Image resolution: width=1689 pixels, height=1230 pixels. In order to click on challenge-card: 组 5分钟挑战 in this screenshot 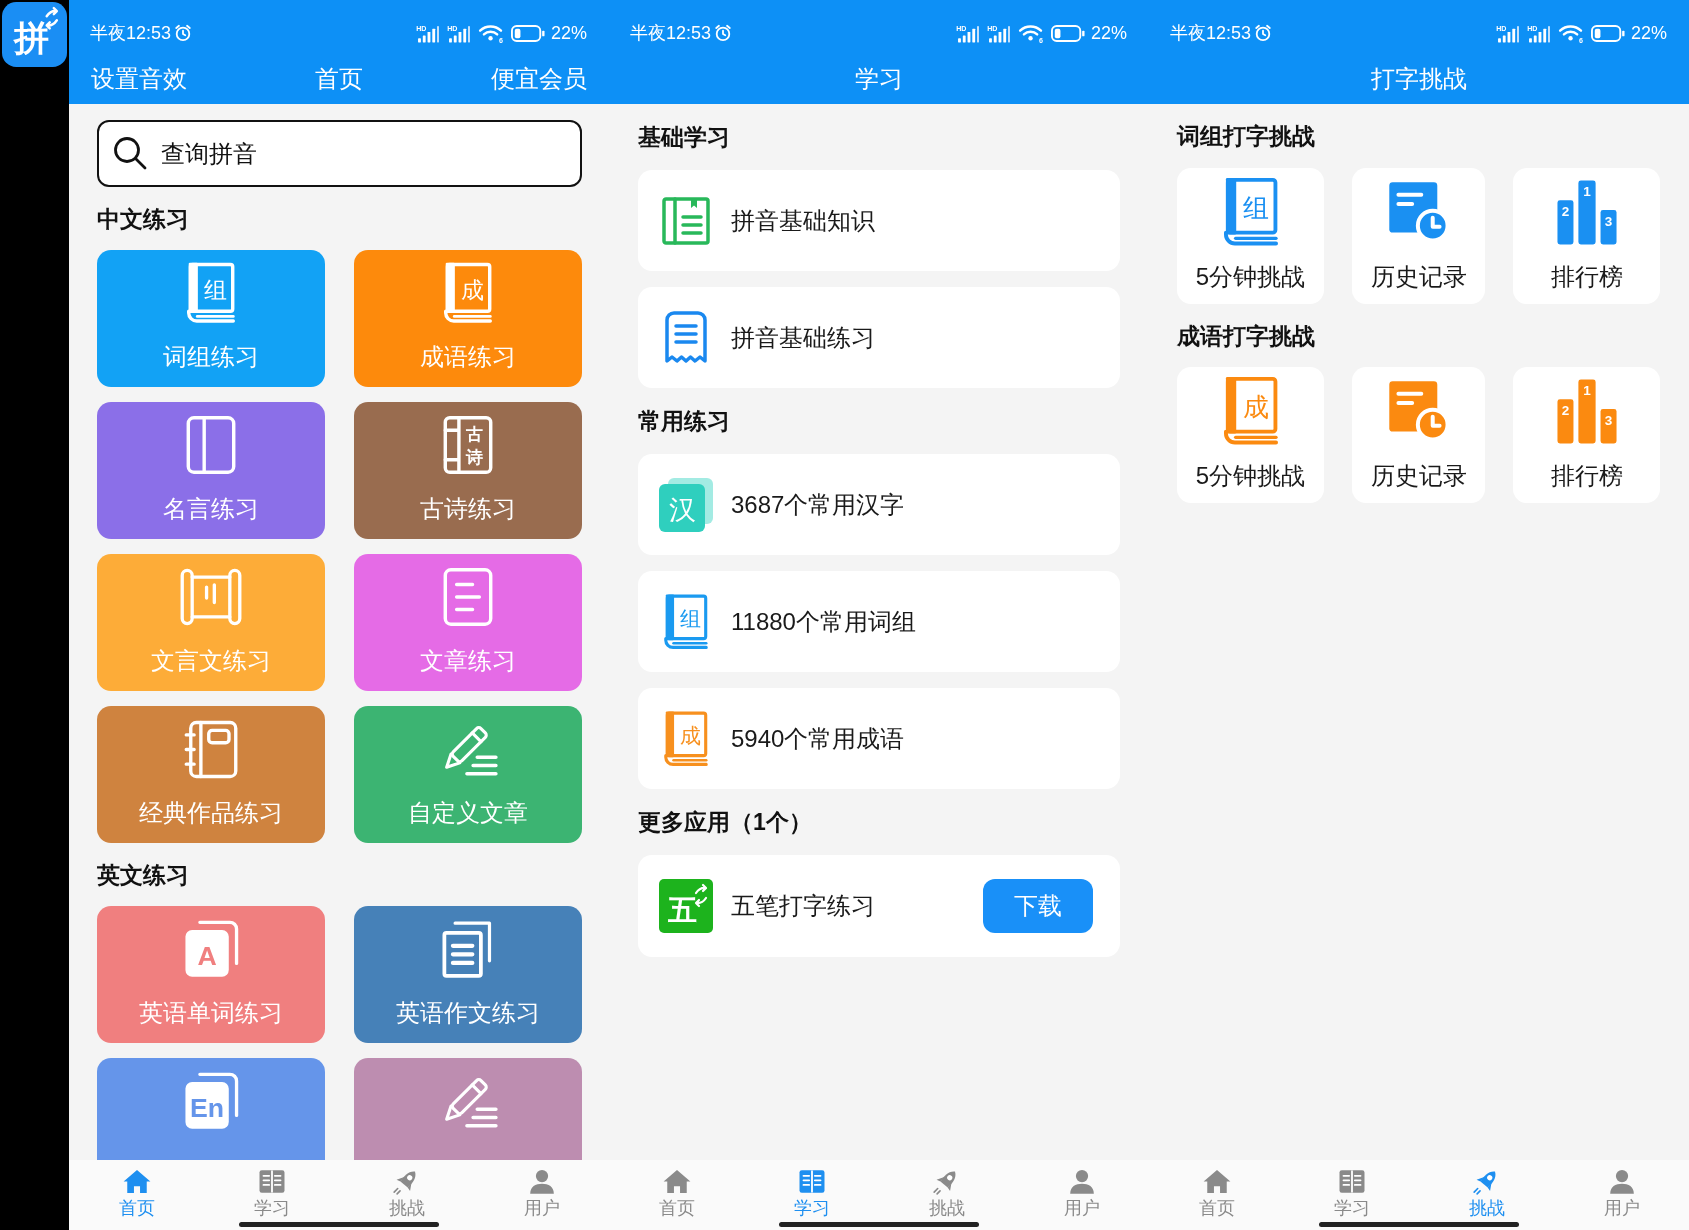, I will do `click(1250, 236)`.